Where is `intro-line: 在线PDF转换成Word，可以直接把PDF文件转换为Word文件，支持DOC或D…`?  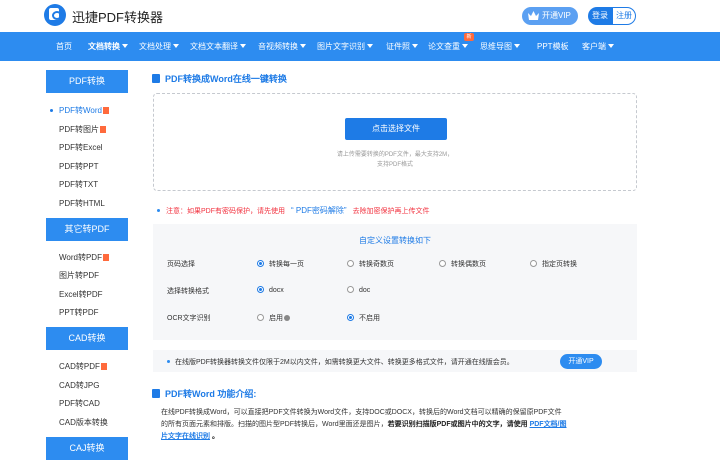 intro-line: 在线PDF转换成Word，可以直接把PDF文件转换为Word文件，支持DOC或D… is located at coordinates (361, 412).